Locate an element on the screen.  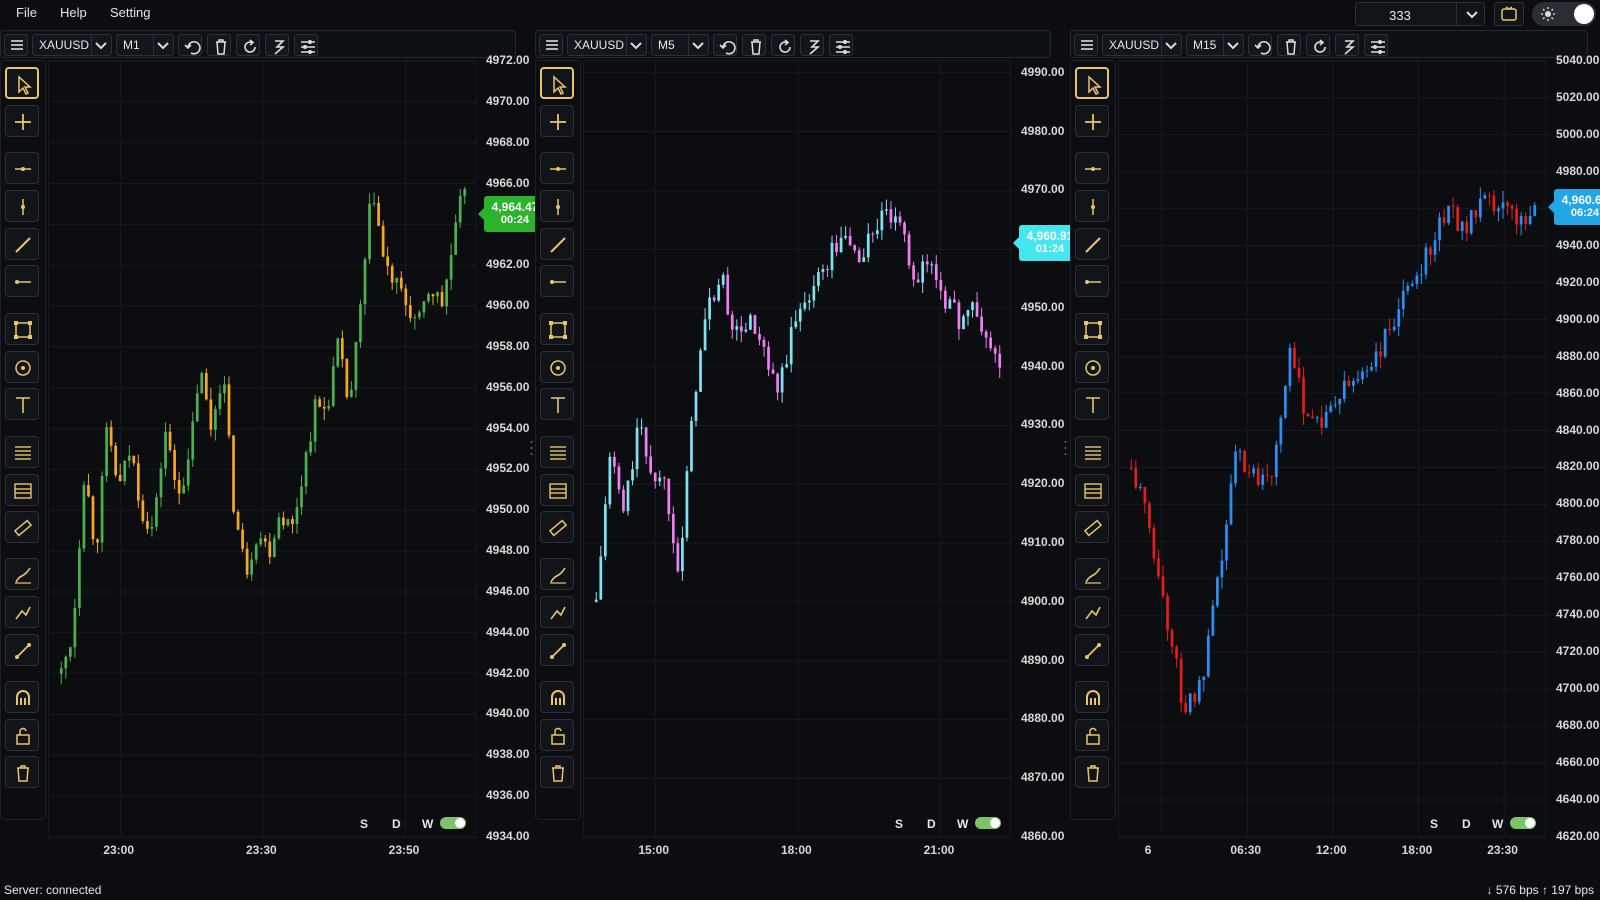
timeframe-select: M15 is located at coordinates (1215, 45).